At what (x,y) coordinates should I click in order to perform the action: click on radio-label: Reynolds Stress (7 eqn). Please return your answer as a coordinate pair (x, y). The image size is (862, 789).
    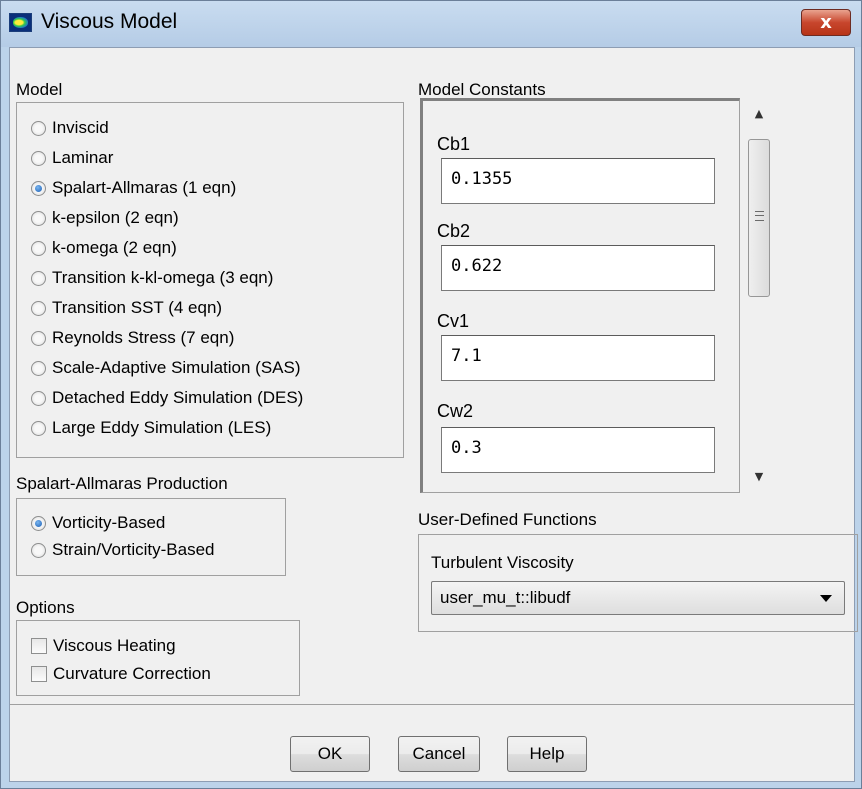
    Looking at the image, I should click on (143, 337).